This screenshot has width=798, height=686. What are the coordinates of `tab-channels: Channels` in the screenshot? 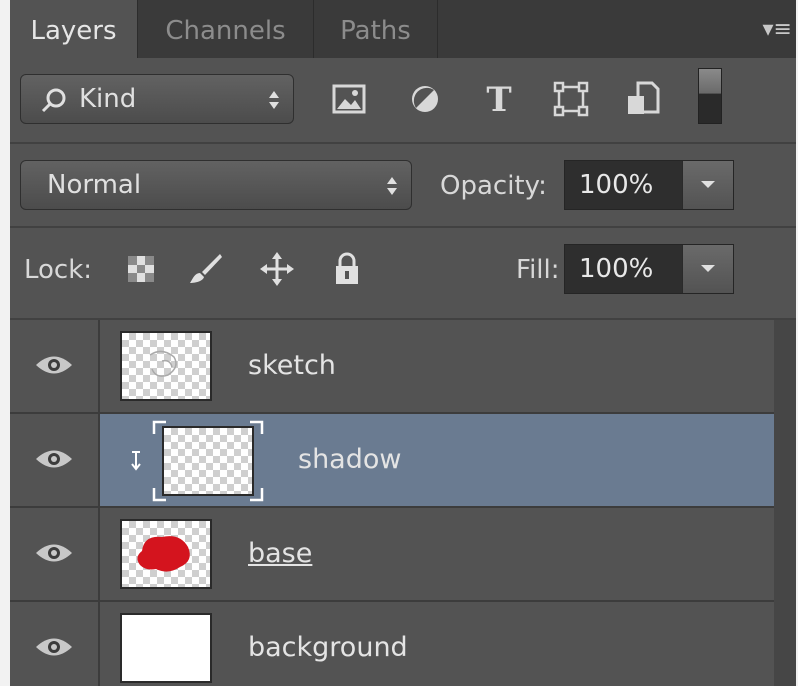 It's located at (226, 29).